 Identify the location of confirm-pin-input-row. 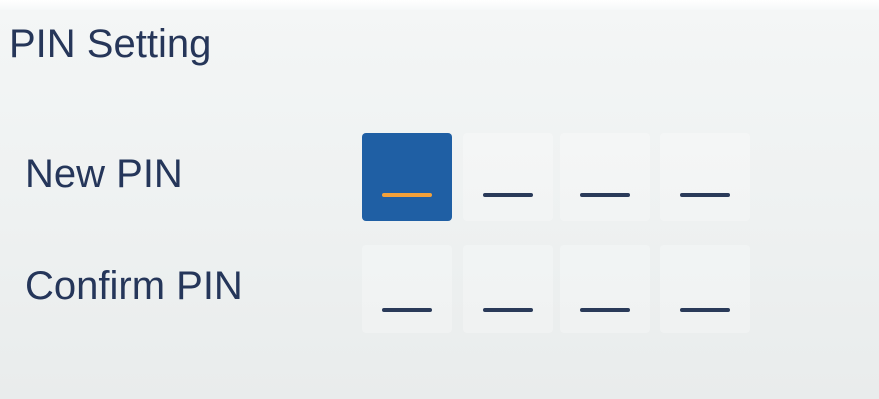
(555, 292).